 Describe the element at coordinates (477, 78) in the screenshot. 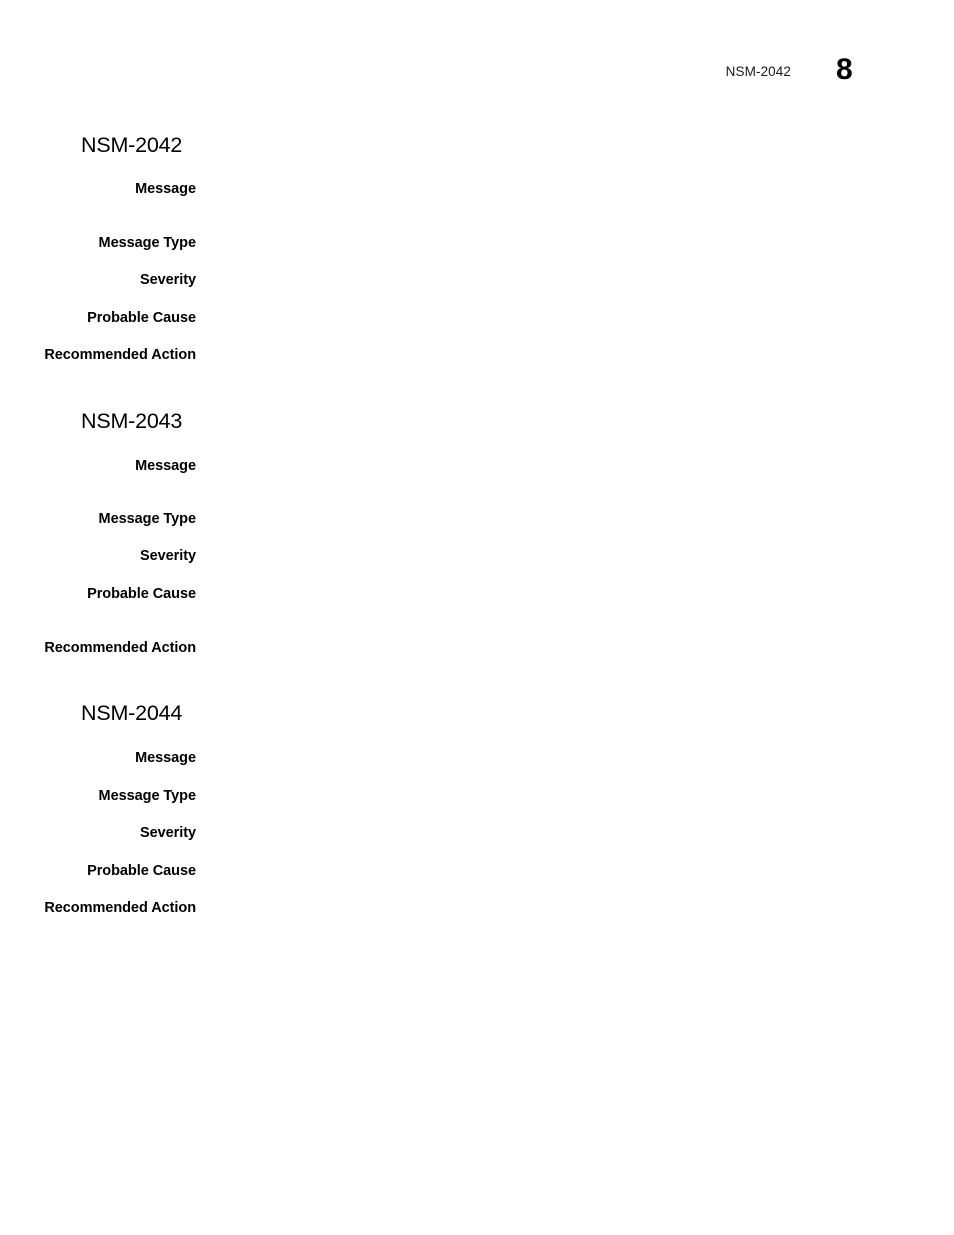

I see `page-header: NSM-2042 8` at that location.